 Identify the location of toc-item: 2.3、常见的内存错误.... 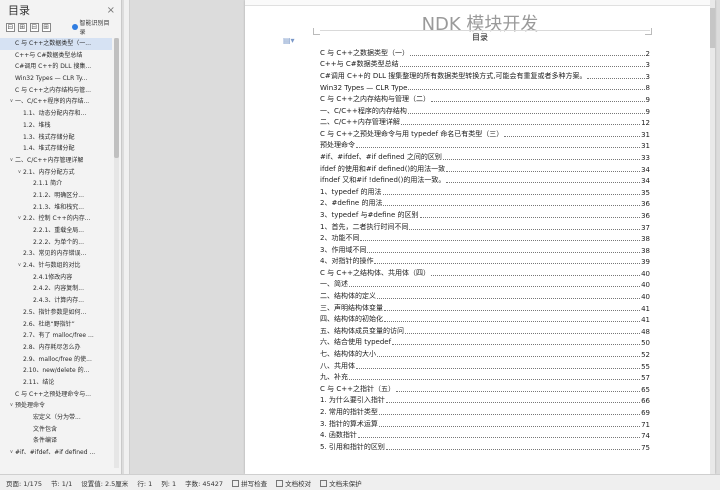
(56, 254).